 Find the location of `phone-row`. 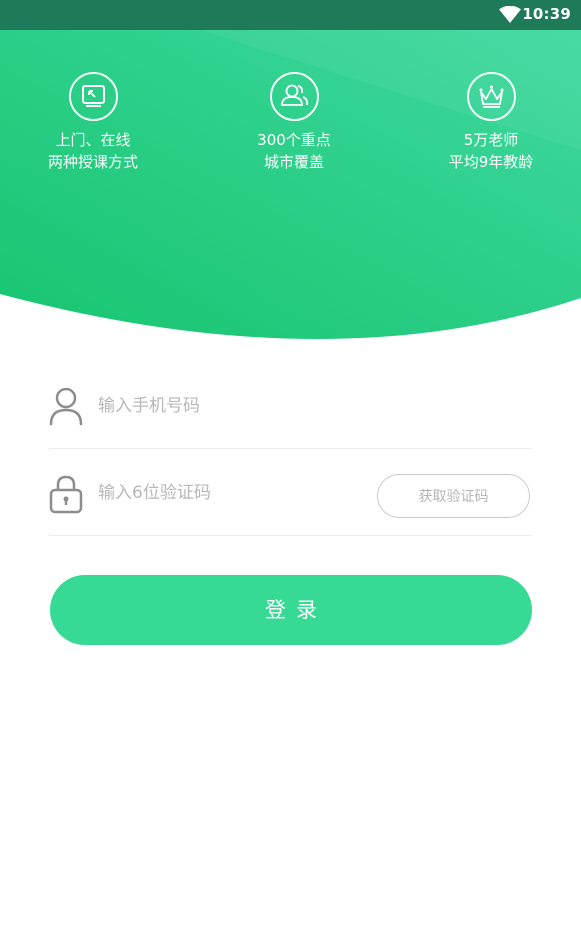

phone-row is located at coordinates (290, 405).